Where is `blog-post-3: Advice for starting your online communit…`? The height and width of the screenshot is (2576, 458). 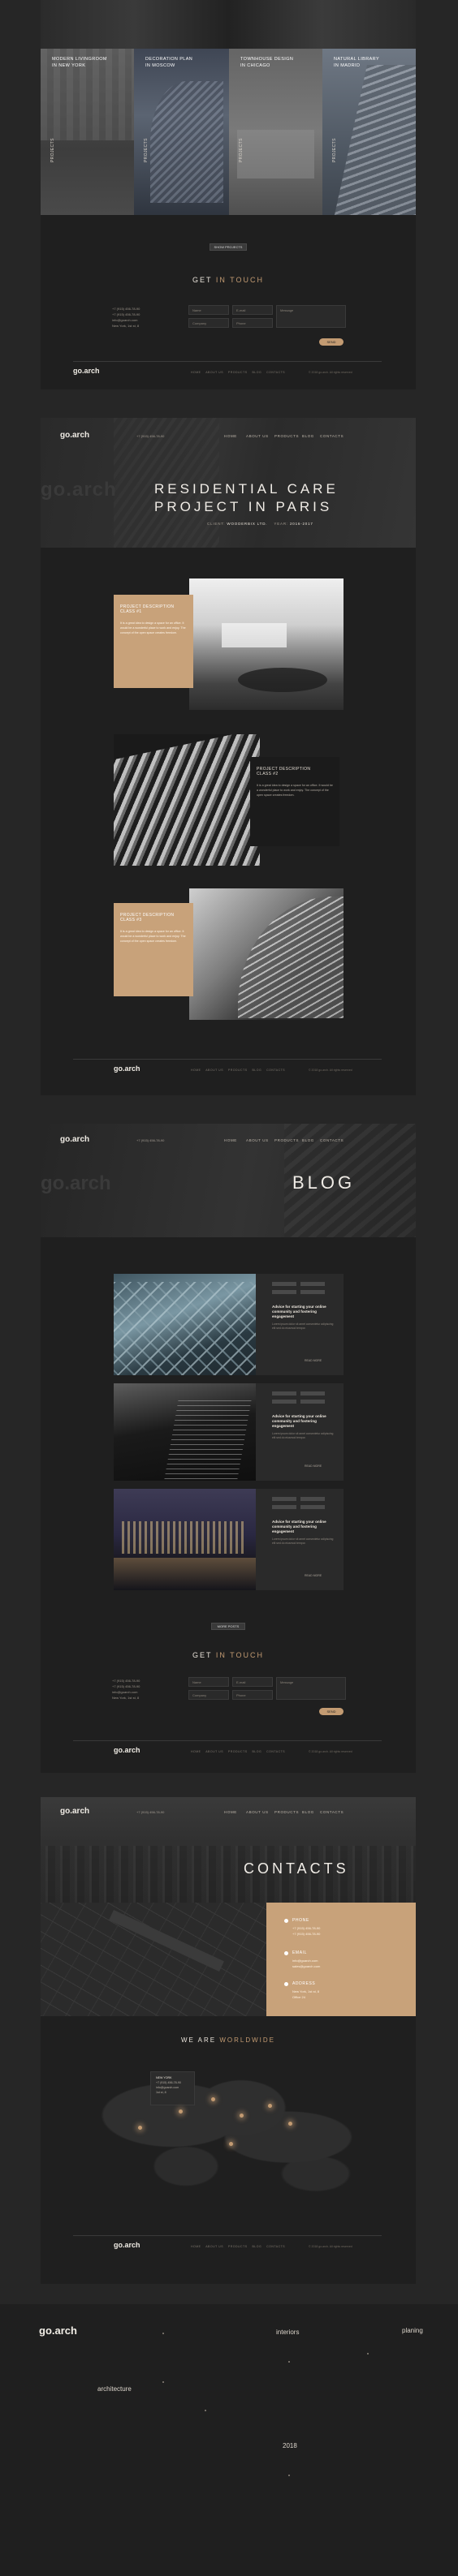
blog-post-3: Advice for starting your online communit… is located at coordinates (300, 1539).